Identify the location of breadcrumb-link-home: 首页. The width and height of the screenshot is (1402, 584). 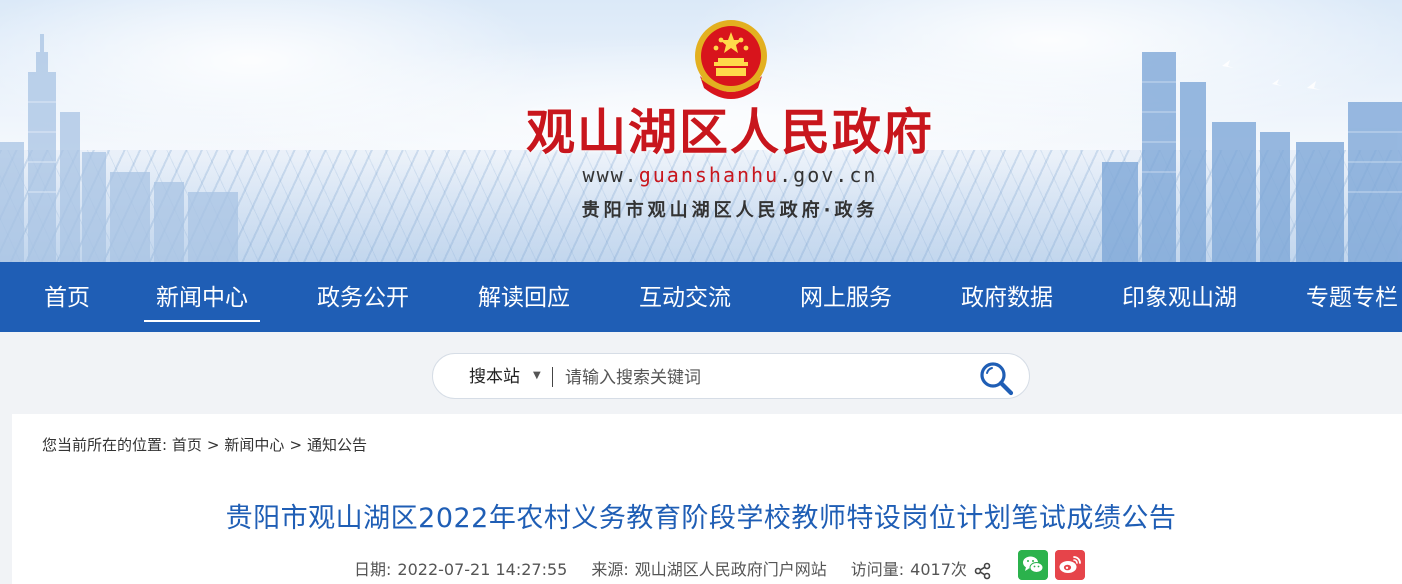
(187, 445).